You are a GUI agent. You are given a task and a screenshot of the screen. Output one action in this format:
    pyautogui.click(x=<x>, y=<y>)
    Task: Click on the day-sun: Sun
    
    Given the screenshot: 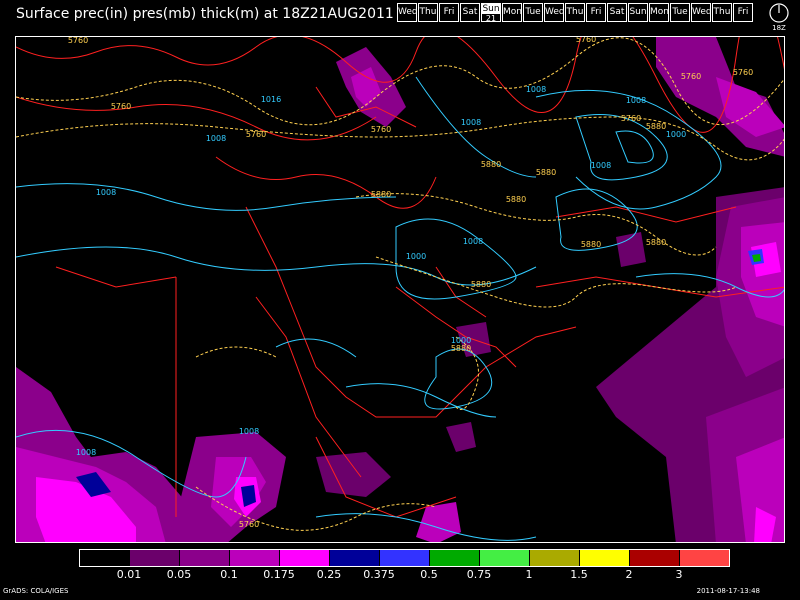 What is the action you would take?
    pyautogui.click(x=638, y=12)
    